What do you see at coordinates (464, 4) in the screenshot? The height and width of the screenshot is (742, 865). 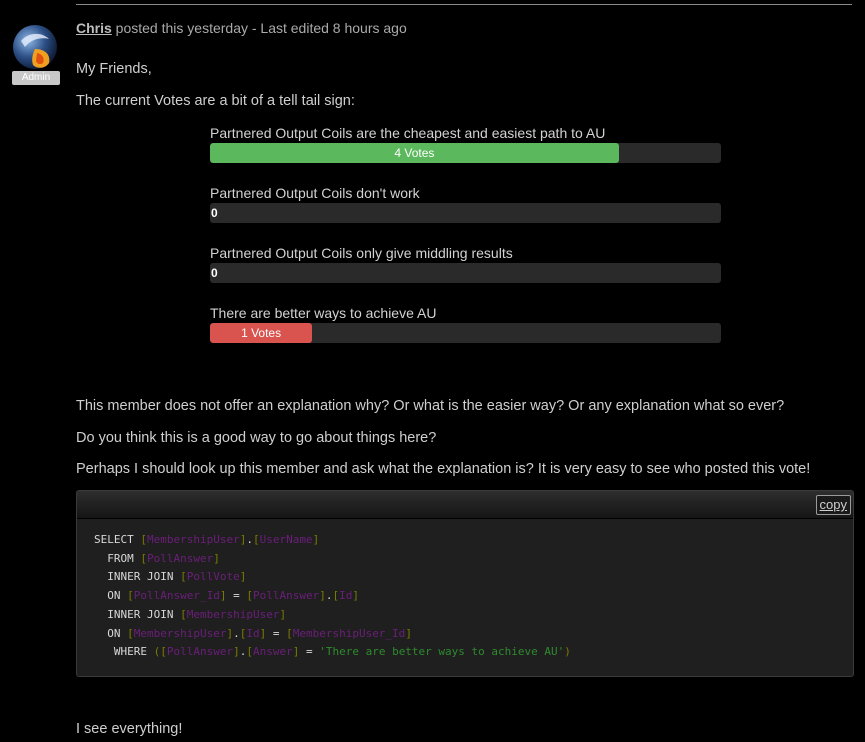 I see `post-divider` at bounding box center [464, 4].